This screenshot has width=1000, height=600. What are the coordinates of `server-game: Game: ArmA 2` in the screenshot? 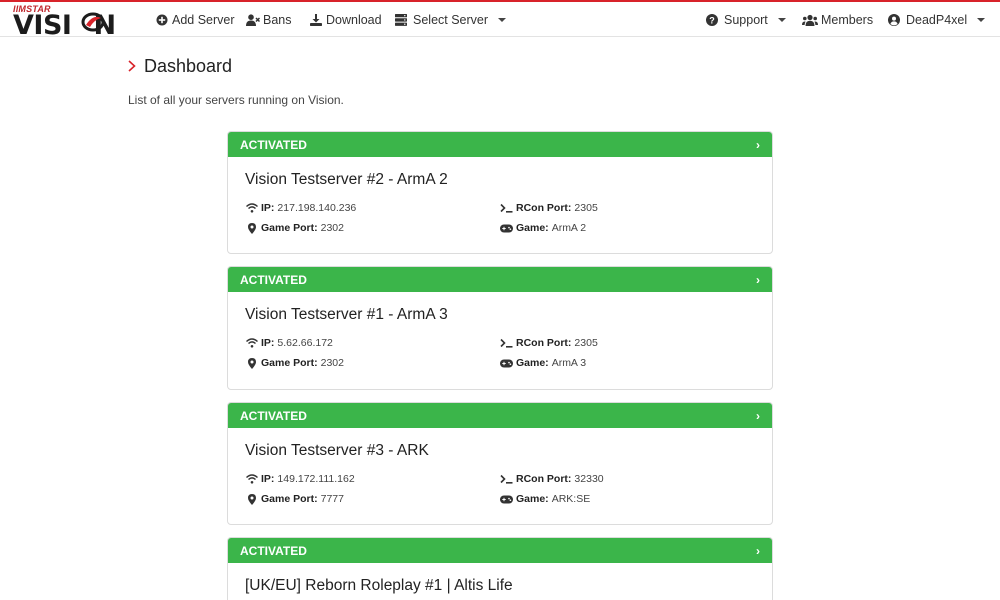 It's located at (543, 228).